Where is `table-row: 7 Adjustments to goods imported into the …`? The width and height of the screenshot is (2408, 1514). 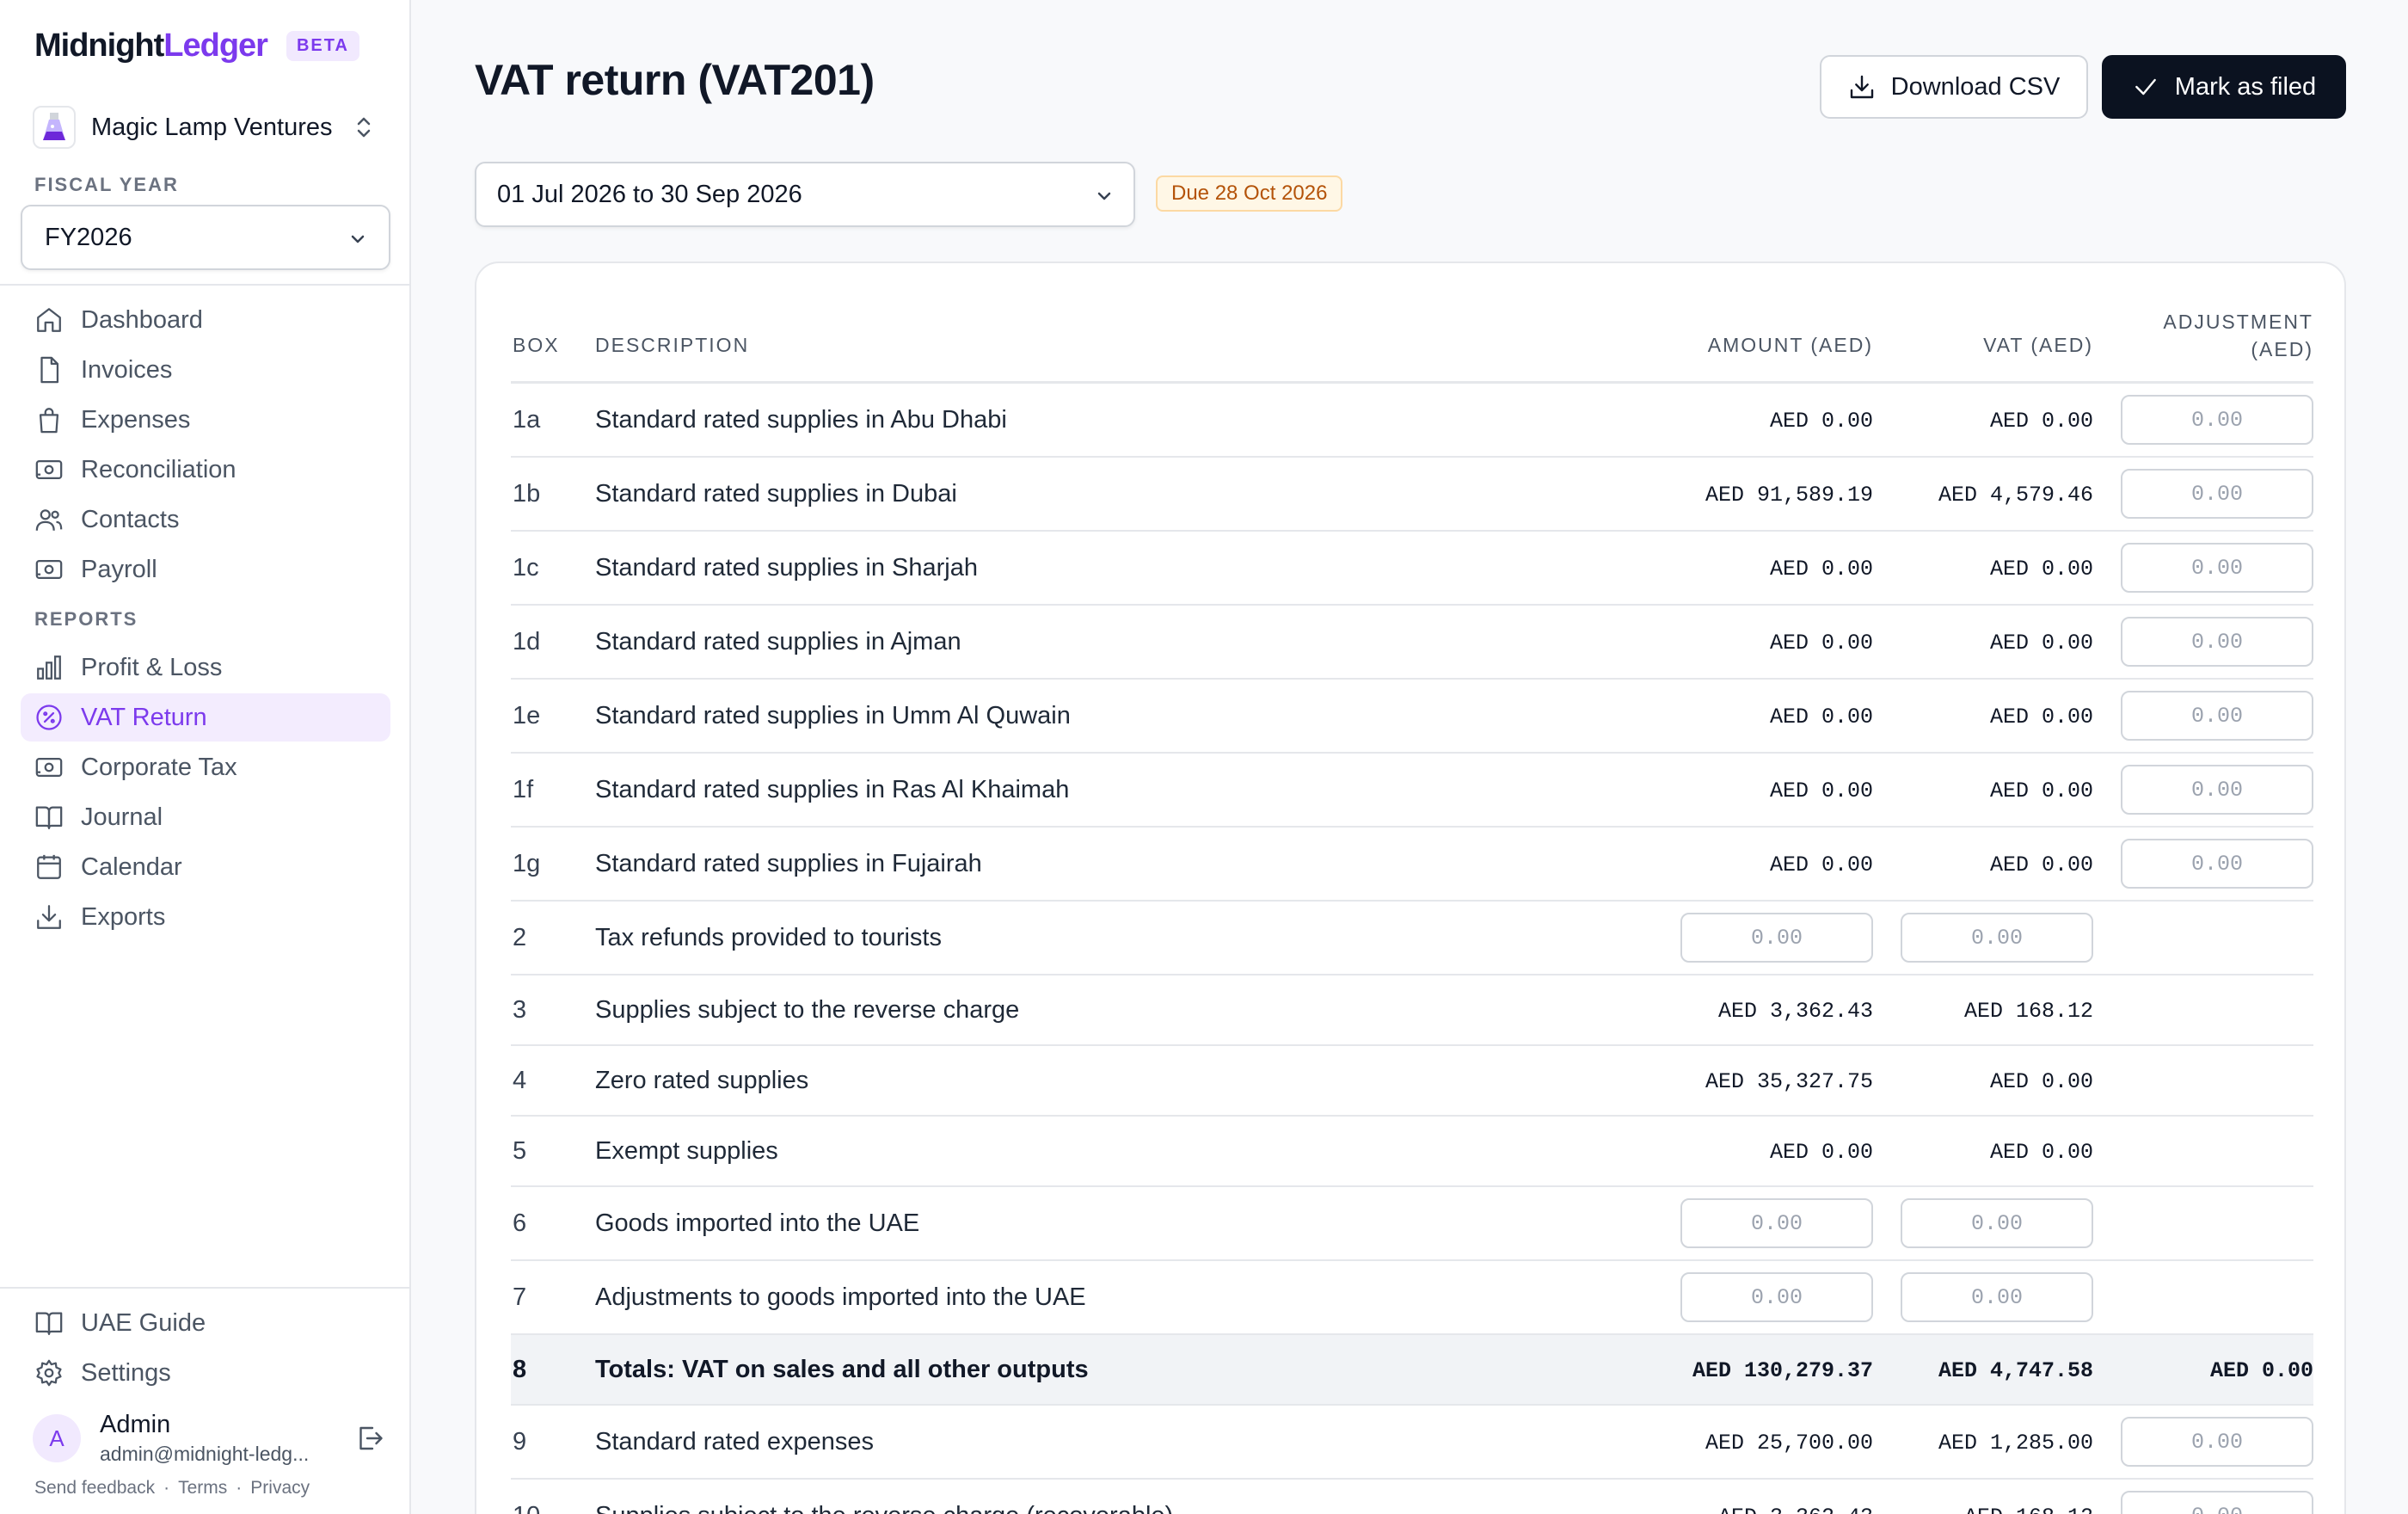 table-row: 7 Adjustments to goods imported into the … is located at coordinates (1412, 1298).